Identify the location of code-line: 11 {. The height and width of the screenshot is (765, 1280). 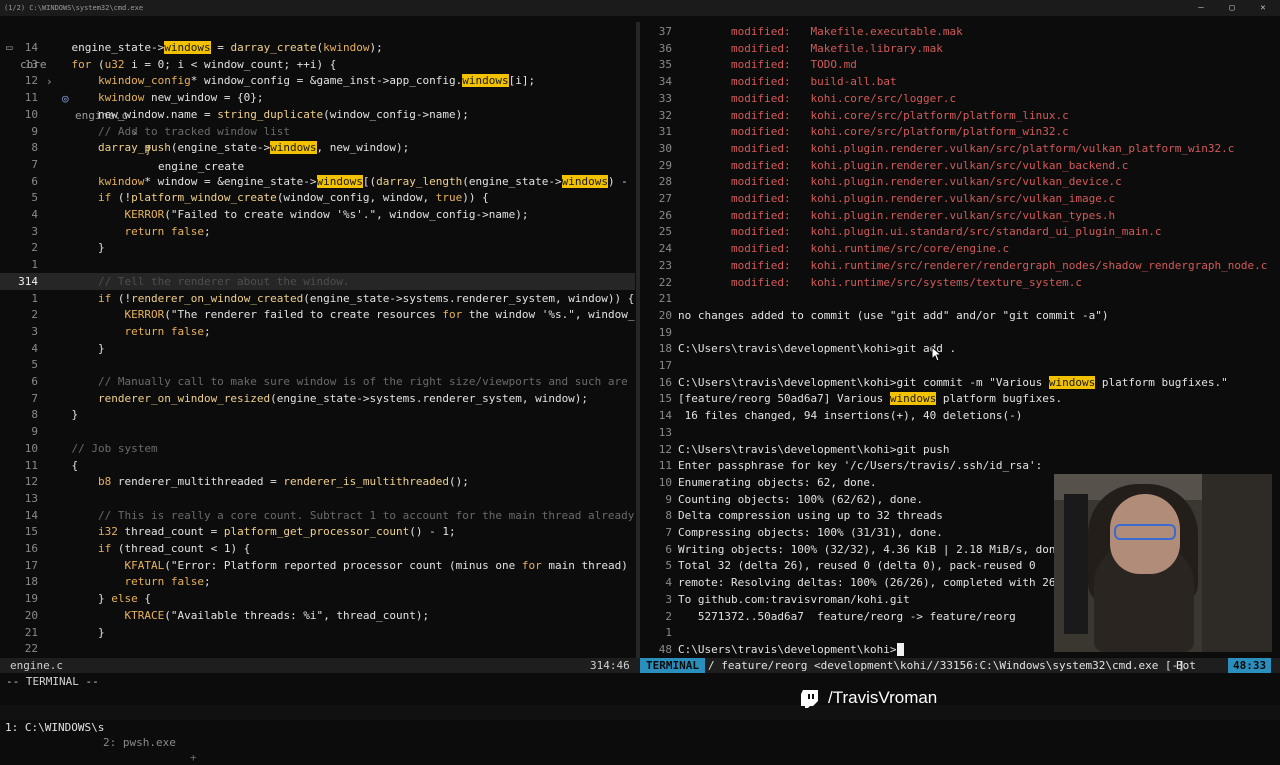
(317, 465).